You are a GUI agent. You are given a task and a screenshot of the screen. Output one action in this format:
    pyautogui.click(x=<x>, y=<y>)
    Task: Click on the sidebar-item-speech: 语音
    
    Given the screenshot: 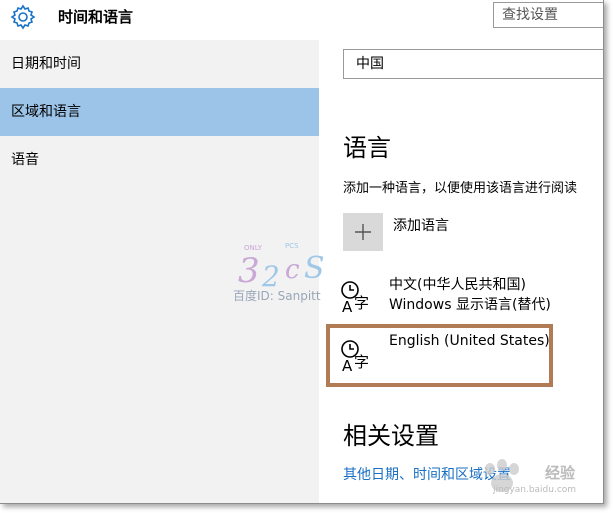 What is the action you would take?
    pyautogui.click(x=159, y=160)
    